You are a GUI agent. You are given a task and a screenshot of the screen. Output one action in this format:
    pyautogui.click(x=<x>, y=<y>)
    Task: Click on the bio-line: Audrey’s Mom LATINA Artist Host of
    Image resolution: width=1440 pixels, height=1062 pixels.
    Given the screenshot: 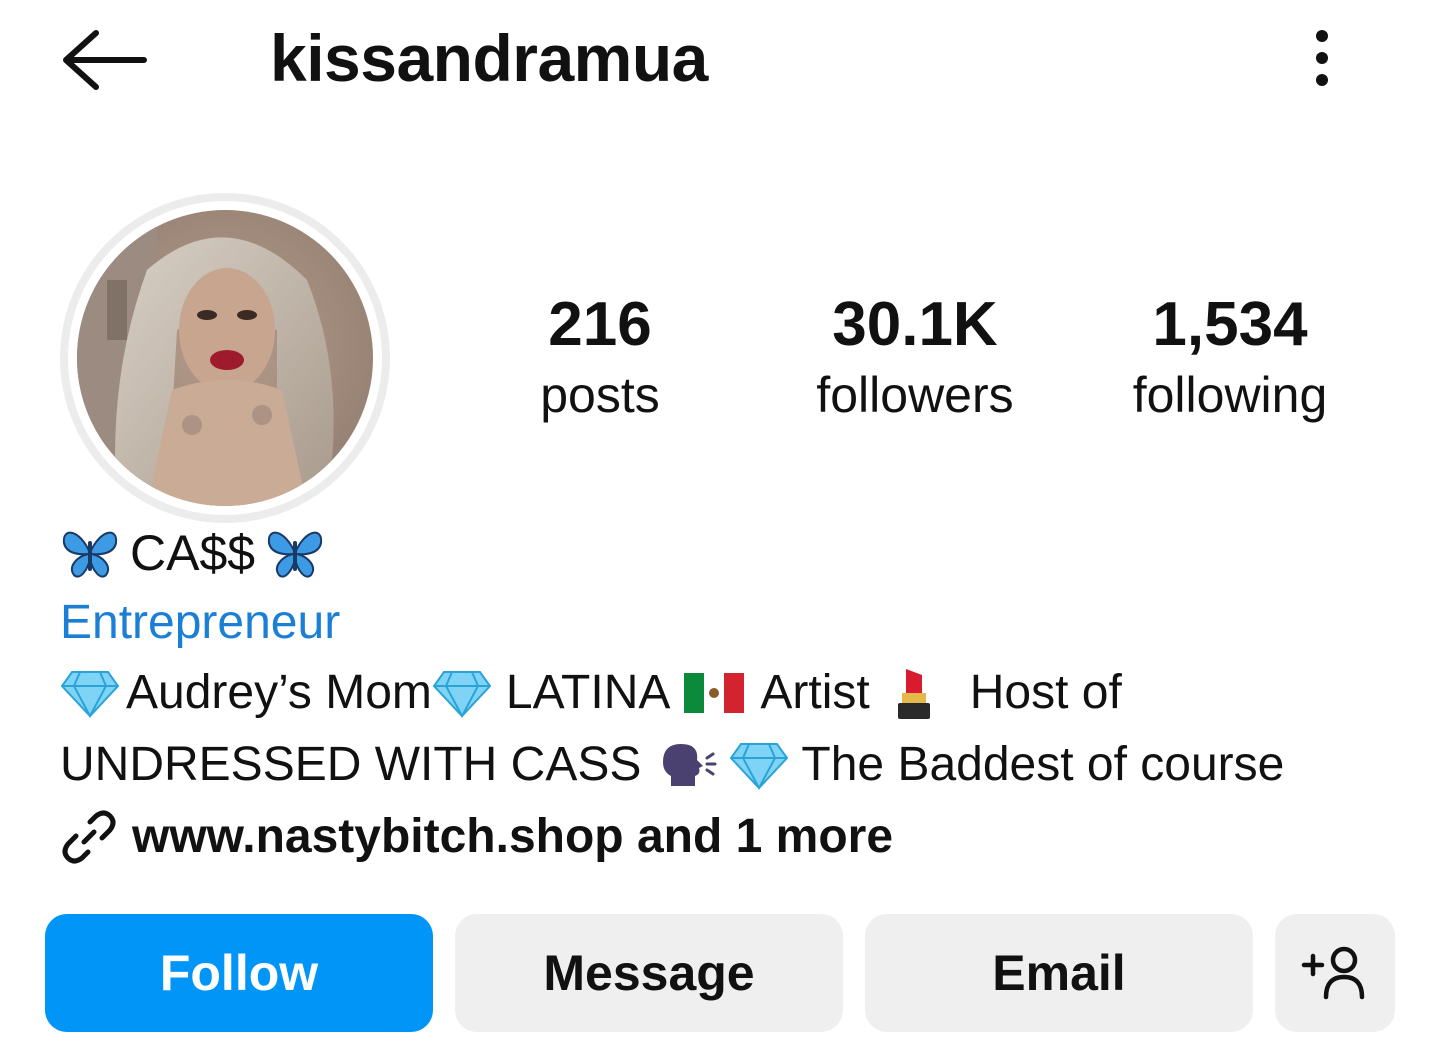 What is the action you would take?
    pyautogui.click(x=591, y=693)
    